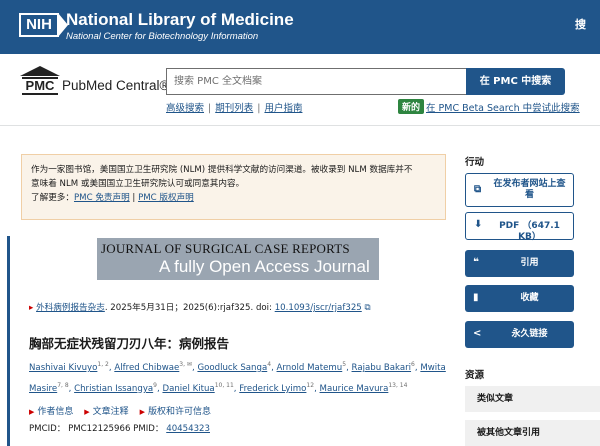  I want to click on pdf-label: PDF （647.1 KB）, so click(529, 231).